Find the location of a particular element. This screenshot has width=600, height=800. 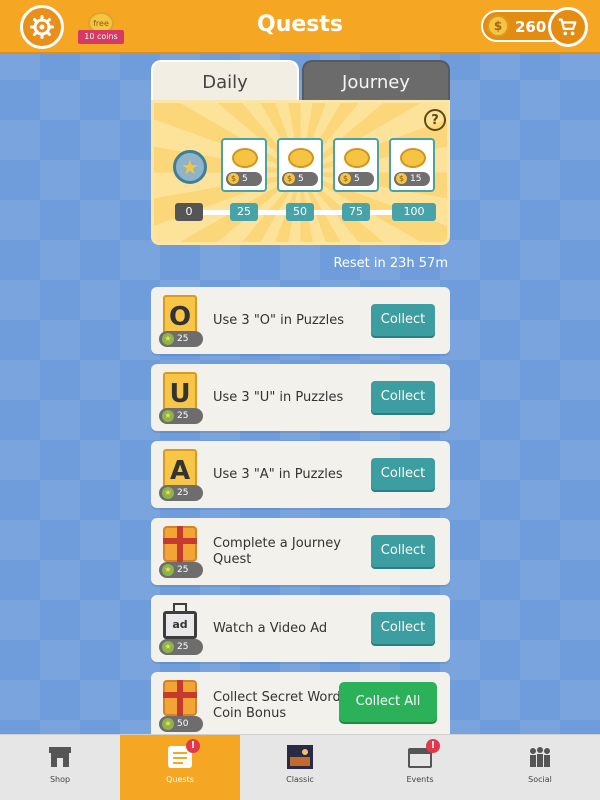

milestone-25: 25 is located at coordinates (244, 212).